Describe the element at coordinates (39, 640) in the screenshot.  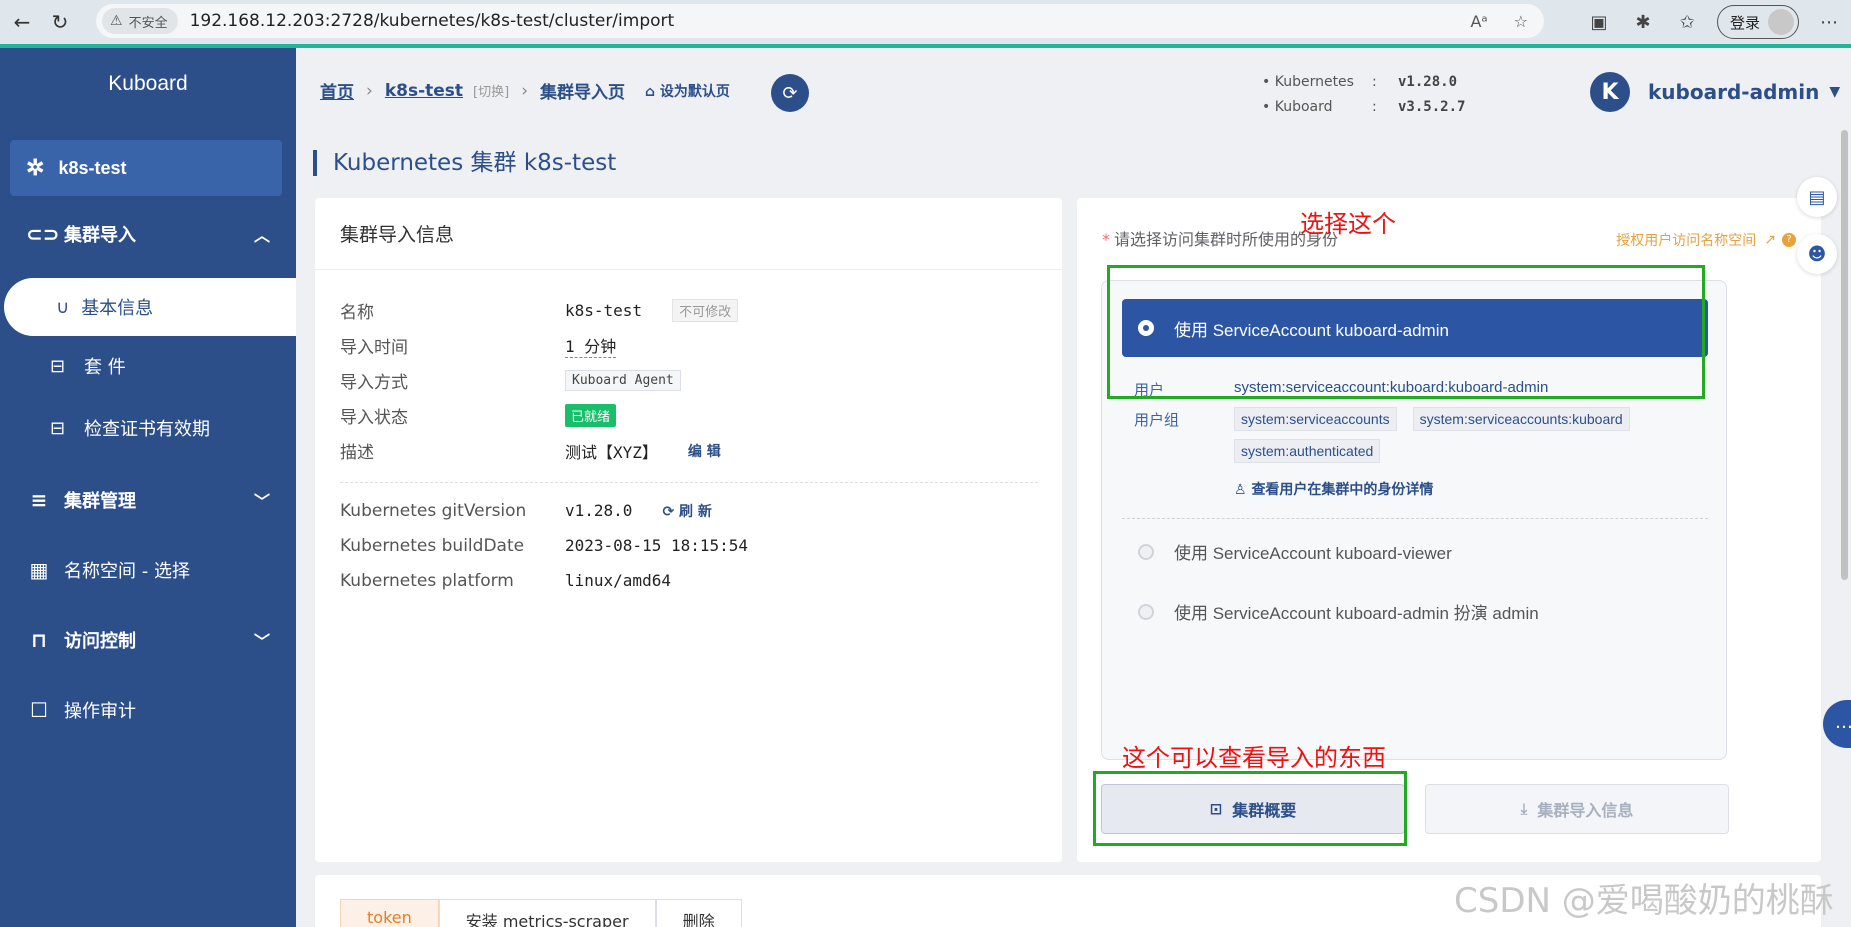
I see `lock-icon: ⊓` at that location.